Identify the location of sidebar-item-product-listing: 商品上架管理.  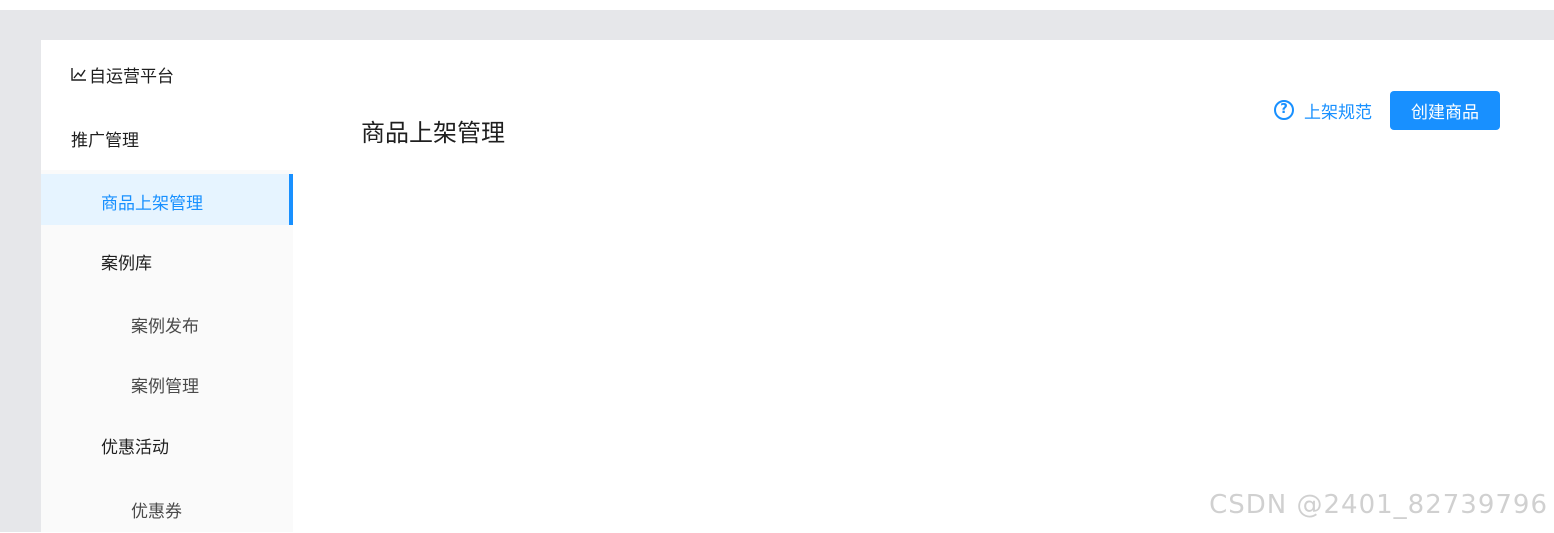
(167, 199).